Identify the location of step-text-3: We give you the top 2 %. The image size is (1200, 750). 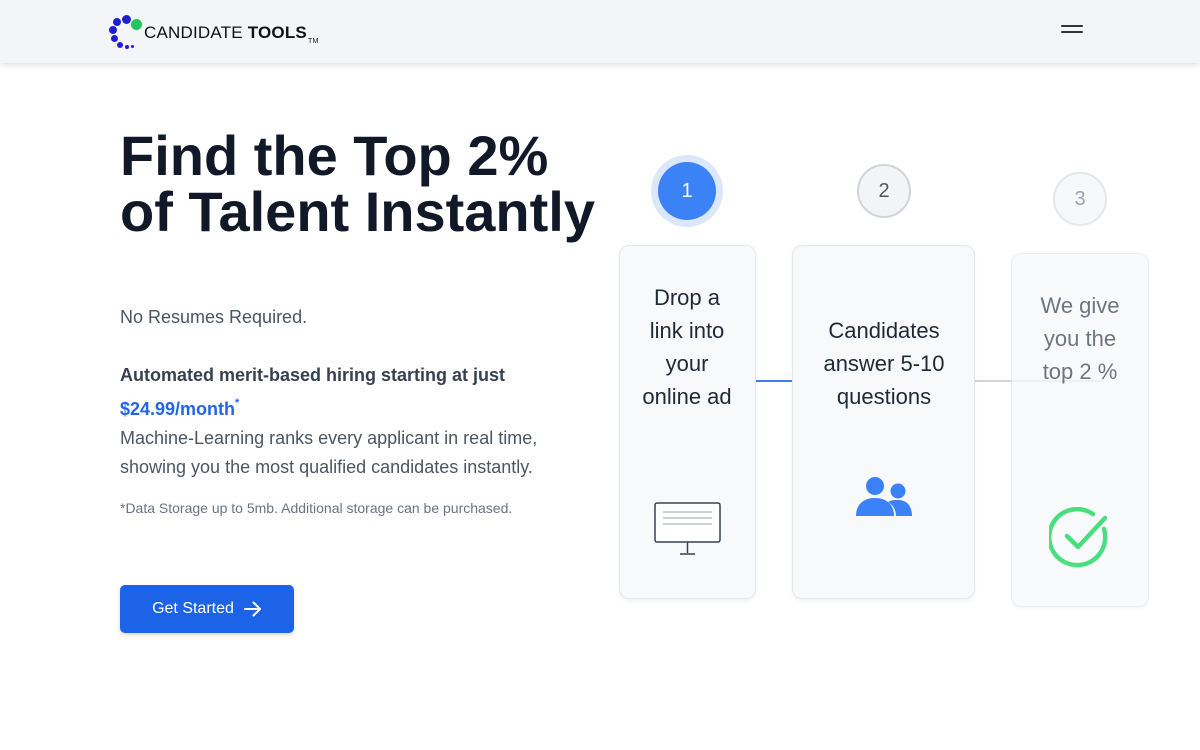
(1080, 338).